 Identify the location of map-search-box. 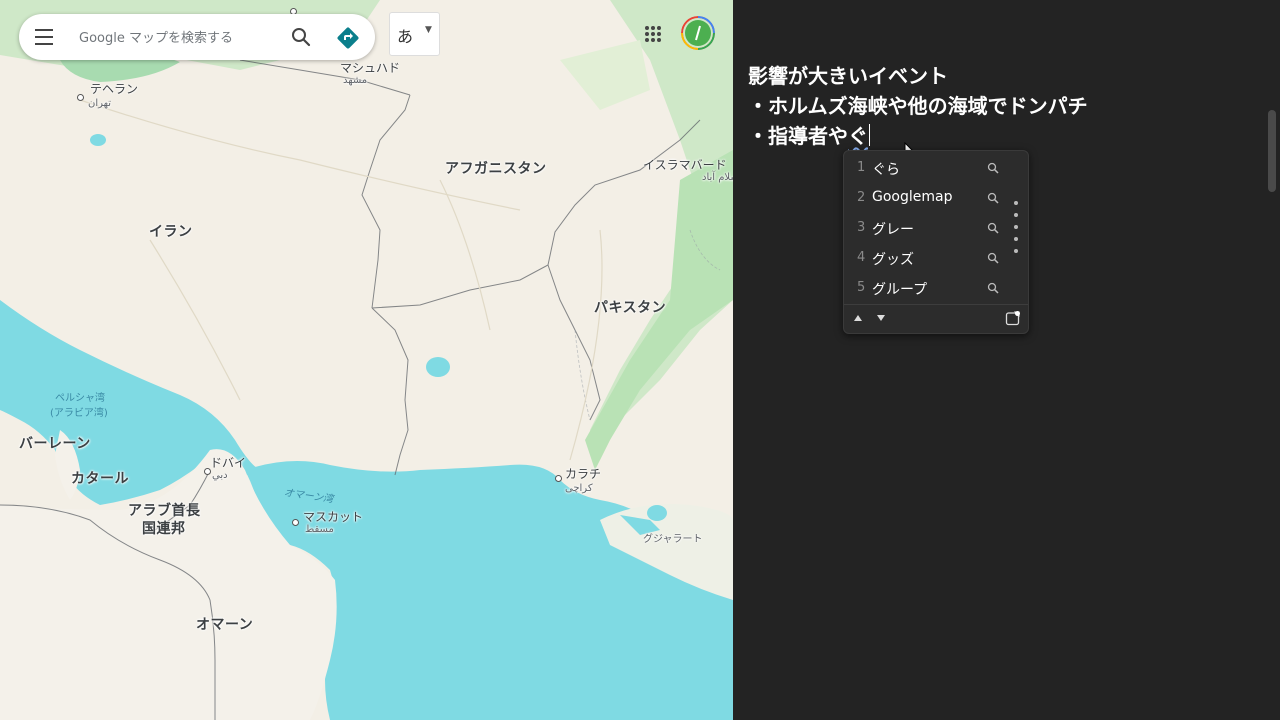
(197, 37).